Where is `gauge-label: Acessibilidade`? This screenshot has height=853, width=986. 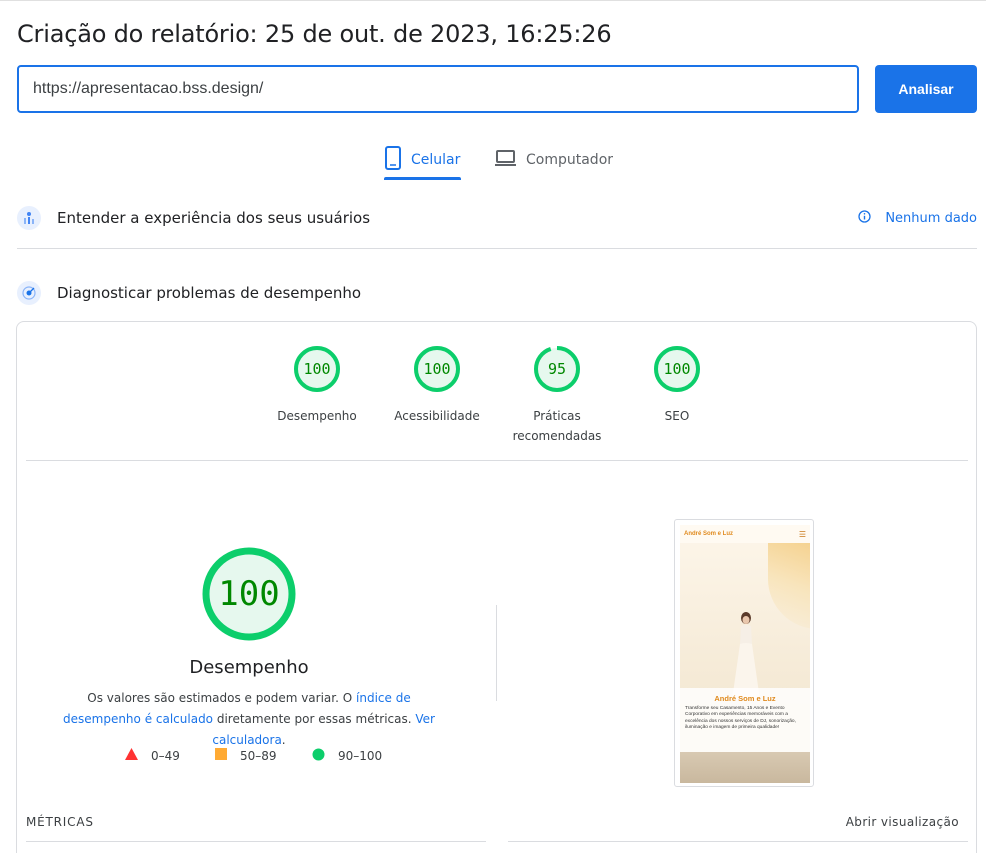 gauge-label: Acessibilidade is located at coordinates (437, 416).